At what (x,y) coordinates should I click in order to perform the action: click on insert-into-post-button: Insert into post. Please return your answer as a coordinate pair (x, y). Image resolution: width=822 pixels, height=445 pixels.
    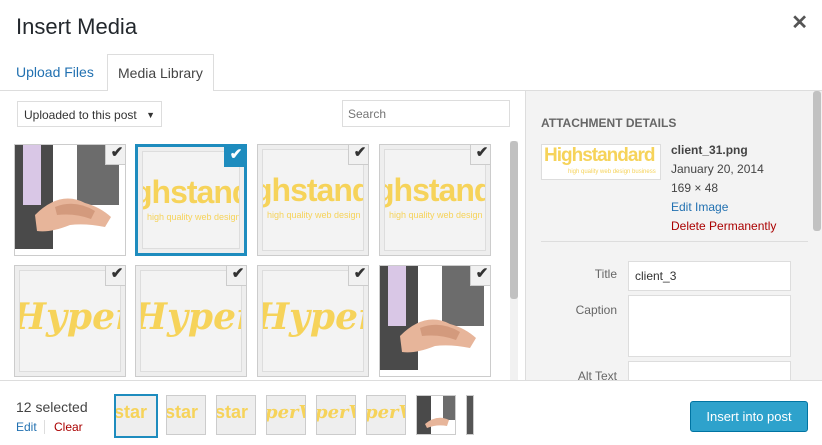
    Looking at the image, I should click on (749, 416).